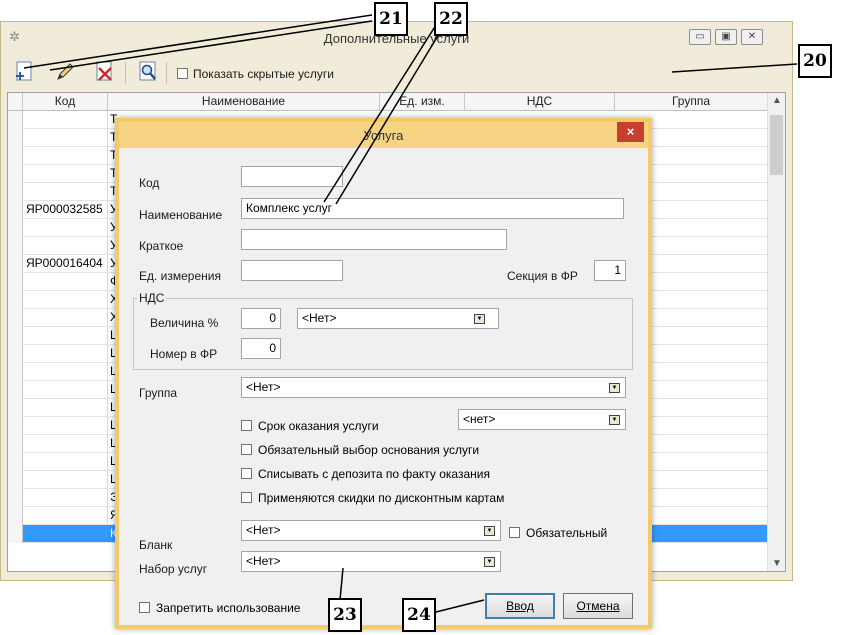  What do you see at coordinates (310, 425) in the screenshot?
I see `term-option: Срок оказания услуги` at bounding box center [310, 425].